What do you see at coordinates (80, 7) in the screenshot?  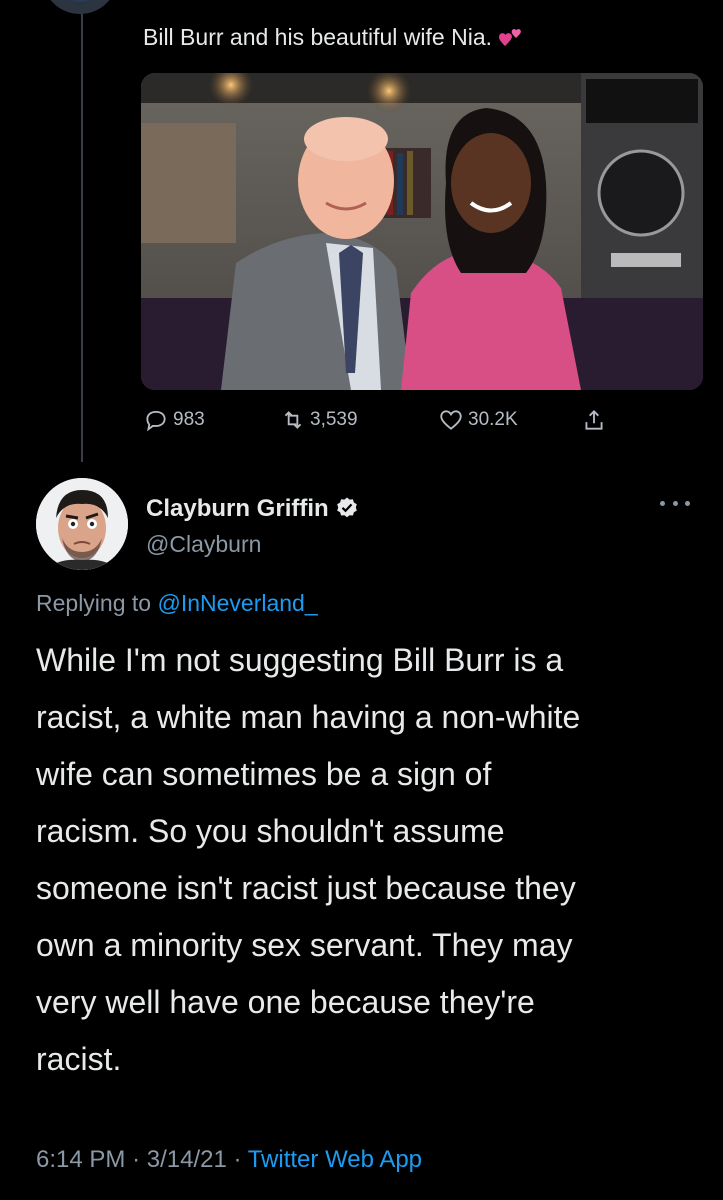 I see `quoted-author-avatar` at bounding box center [80, 7].